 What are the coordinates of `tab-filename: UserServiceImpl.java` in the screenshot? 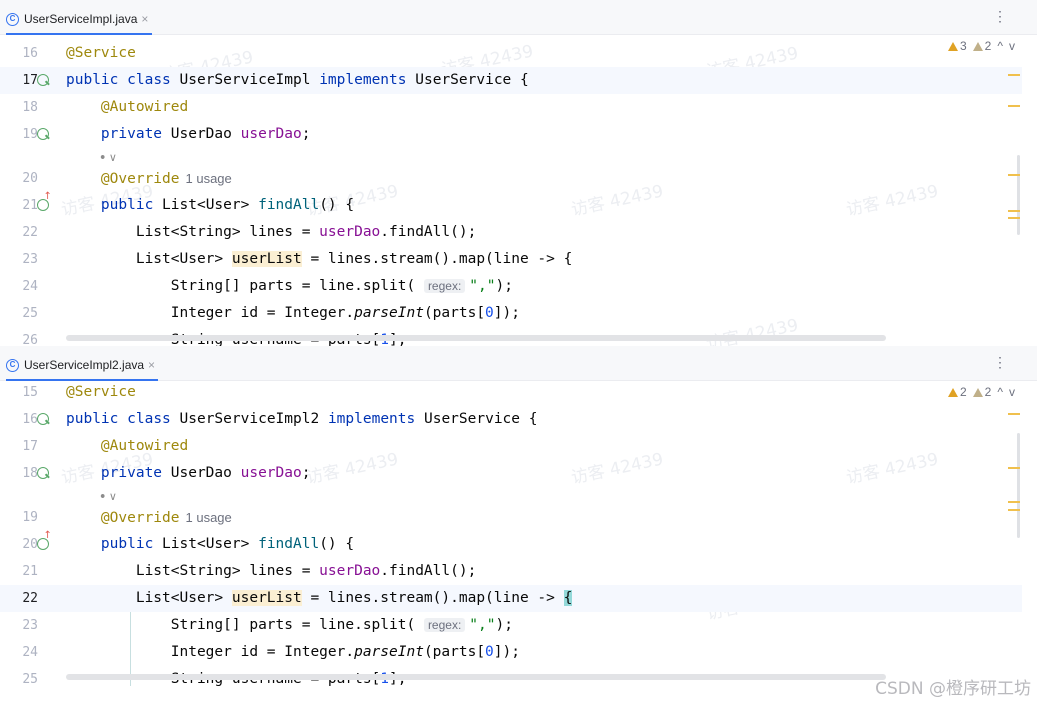 It's located at (81, 19).